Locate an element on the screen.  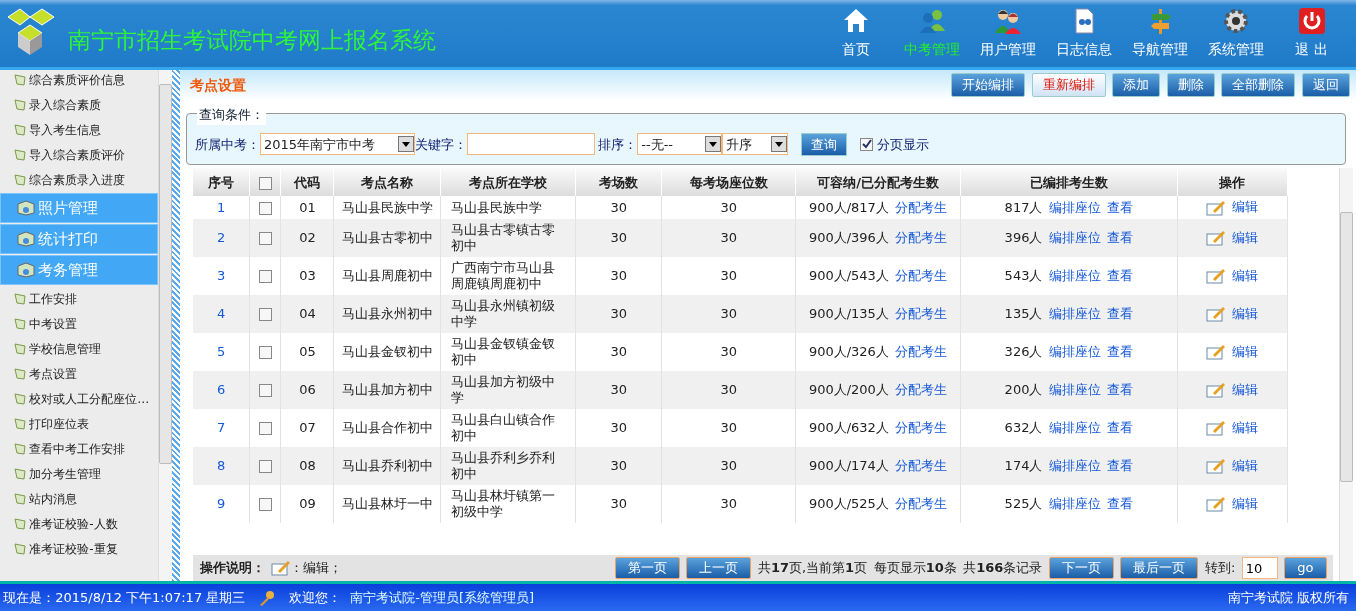
toolbar-button: 开始编排 is located at coordinates (988, 85).